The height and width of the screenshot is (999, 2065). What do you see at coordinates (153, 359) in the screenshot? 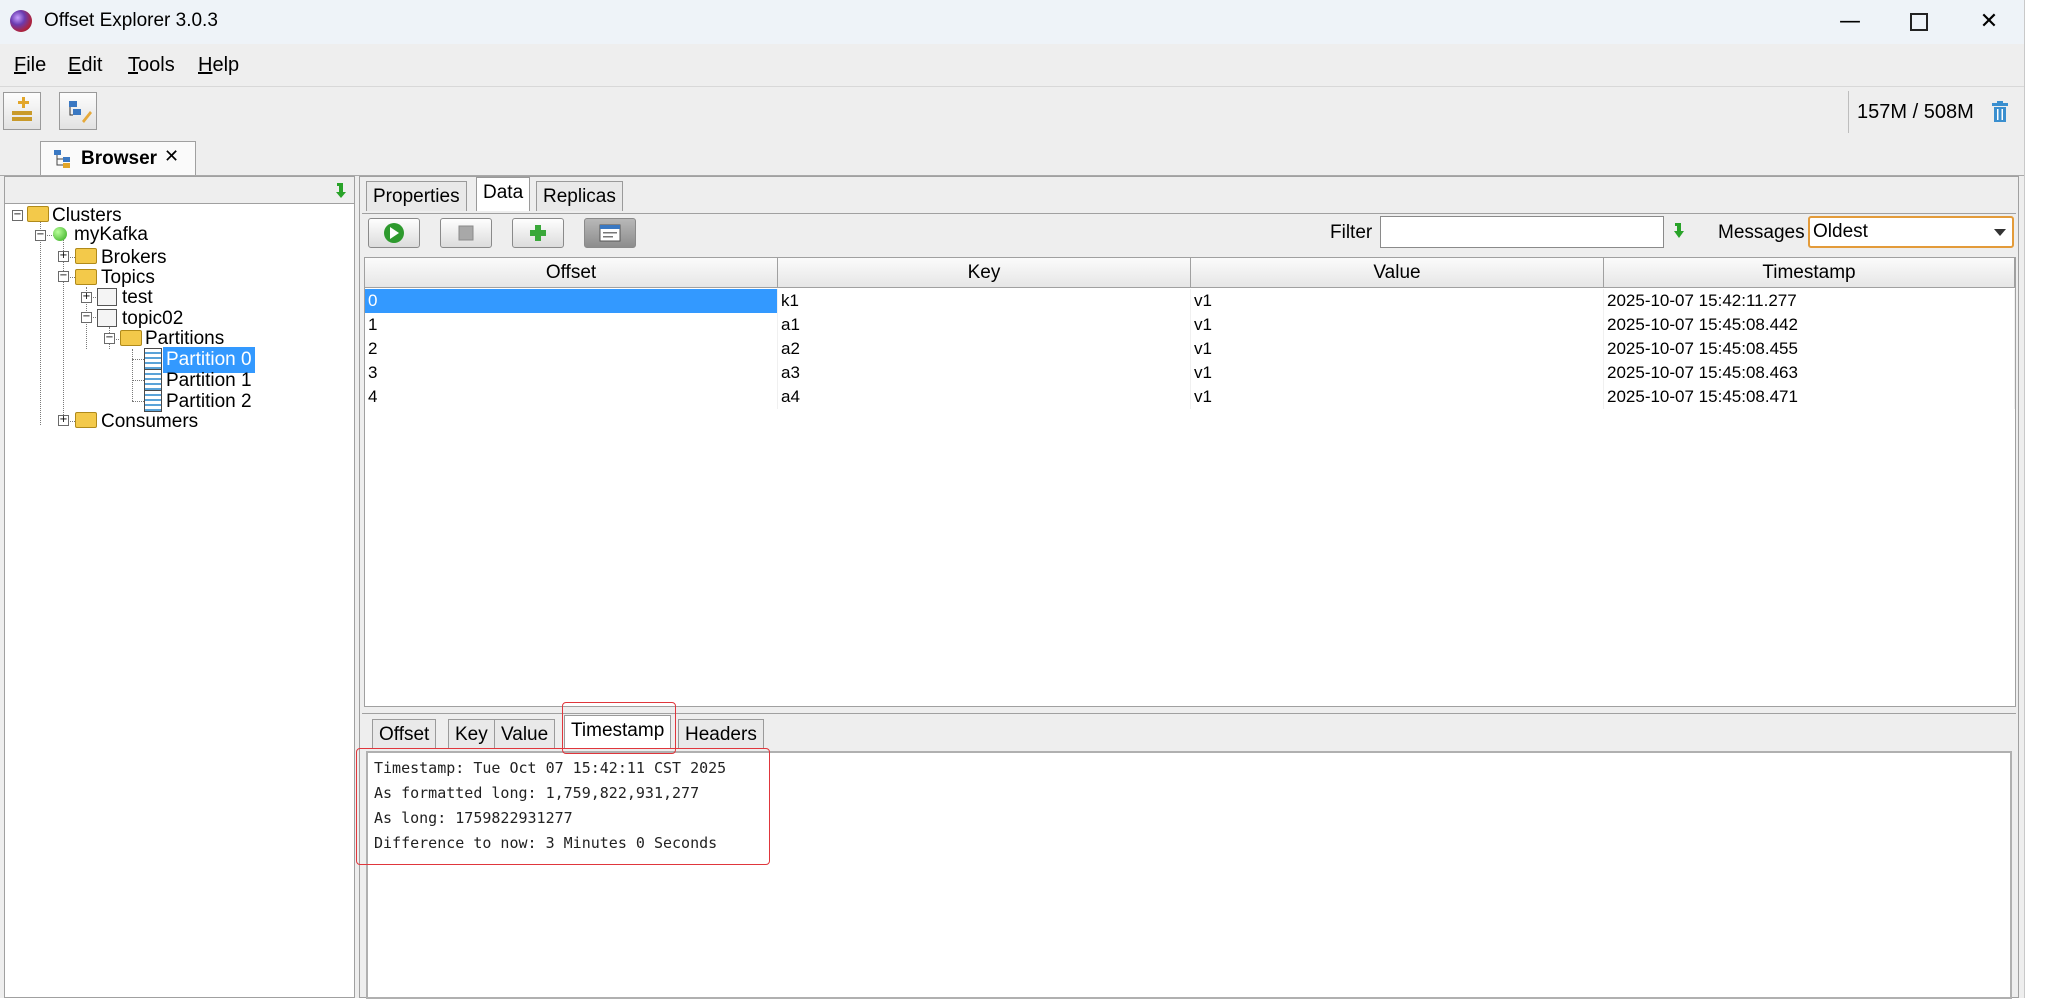
I see `partition-icon` at bounding box center [153, 359].